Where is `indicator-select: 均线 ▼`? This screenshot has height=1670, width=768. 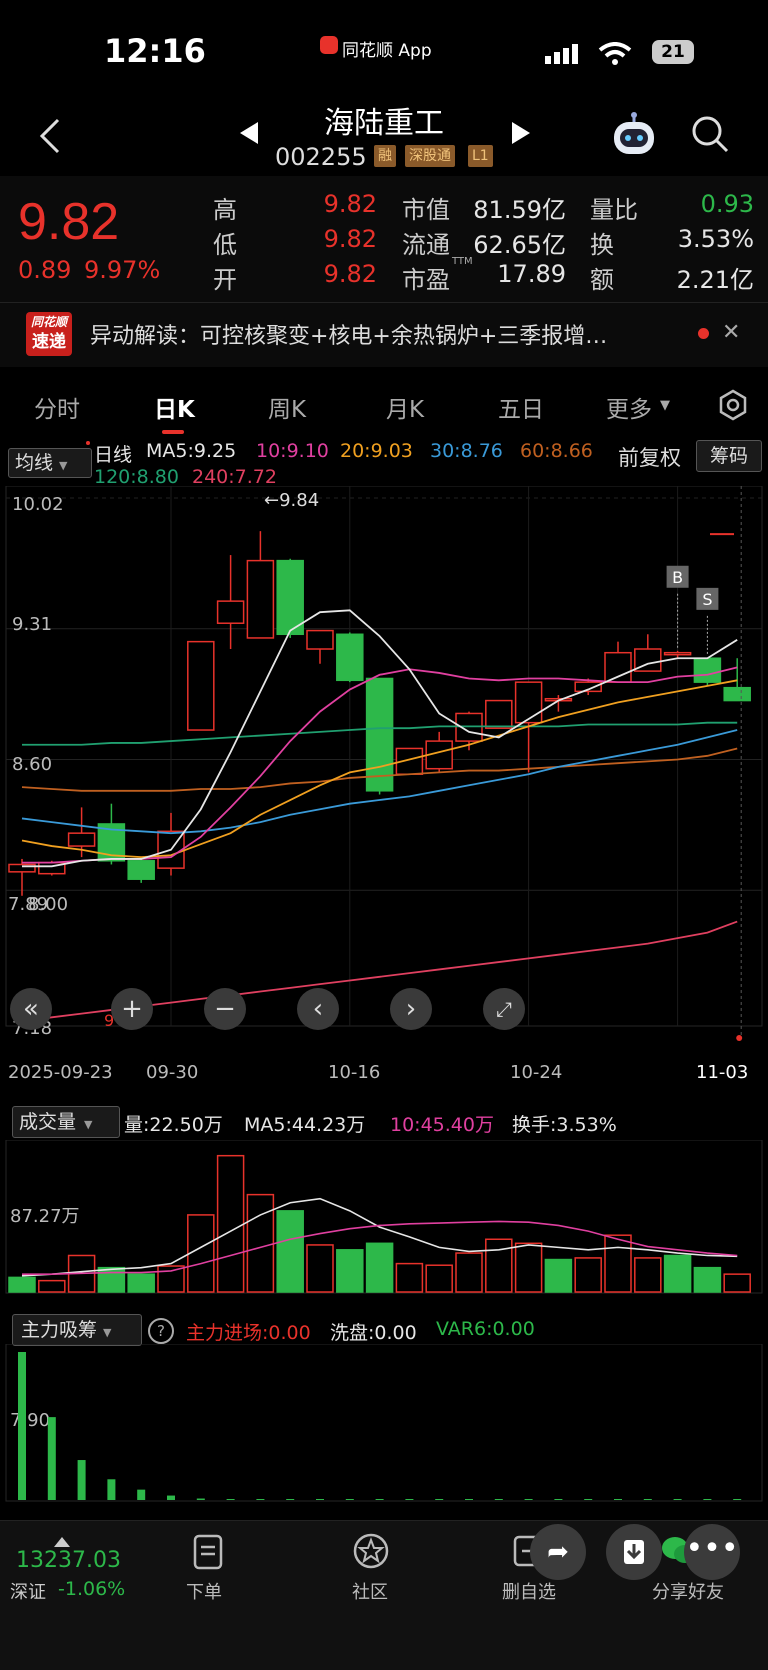
indicator-select: 均线 ▼ is located at coordinates (50, 463).